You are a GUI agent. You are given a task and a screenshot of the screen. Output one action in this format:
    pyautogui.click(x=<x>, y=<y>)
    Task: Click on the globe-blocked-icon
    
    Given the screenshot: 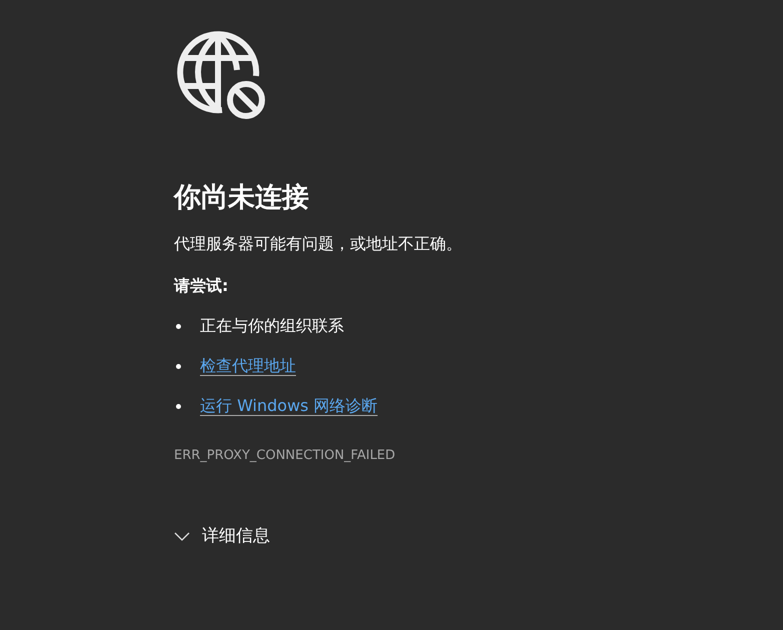 What is the action you would take?
    pyautogui.click(x=220, y=74)
    